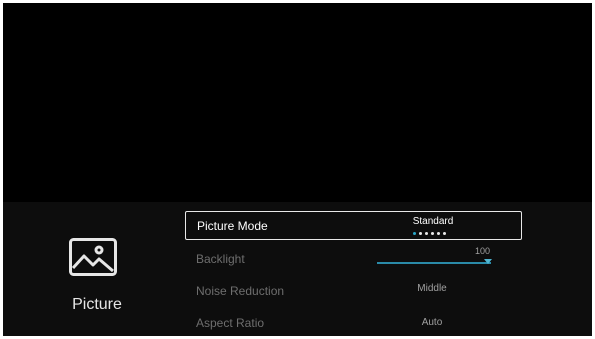  I want to click on backlight-slider, so click(434, 263).